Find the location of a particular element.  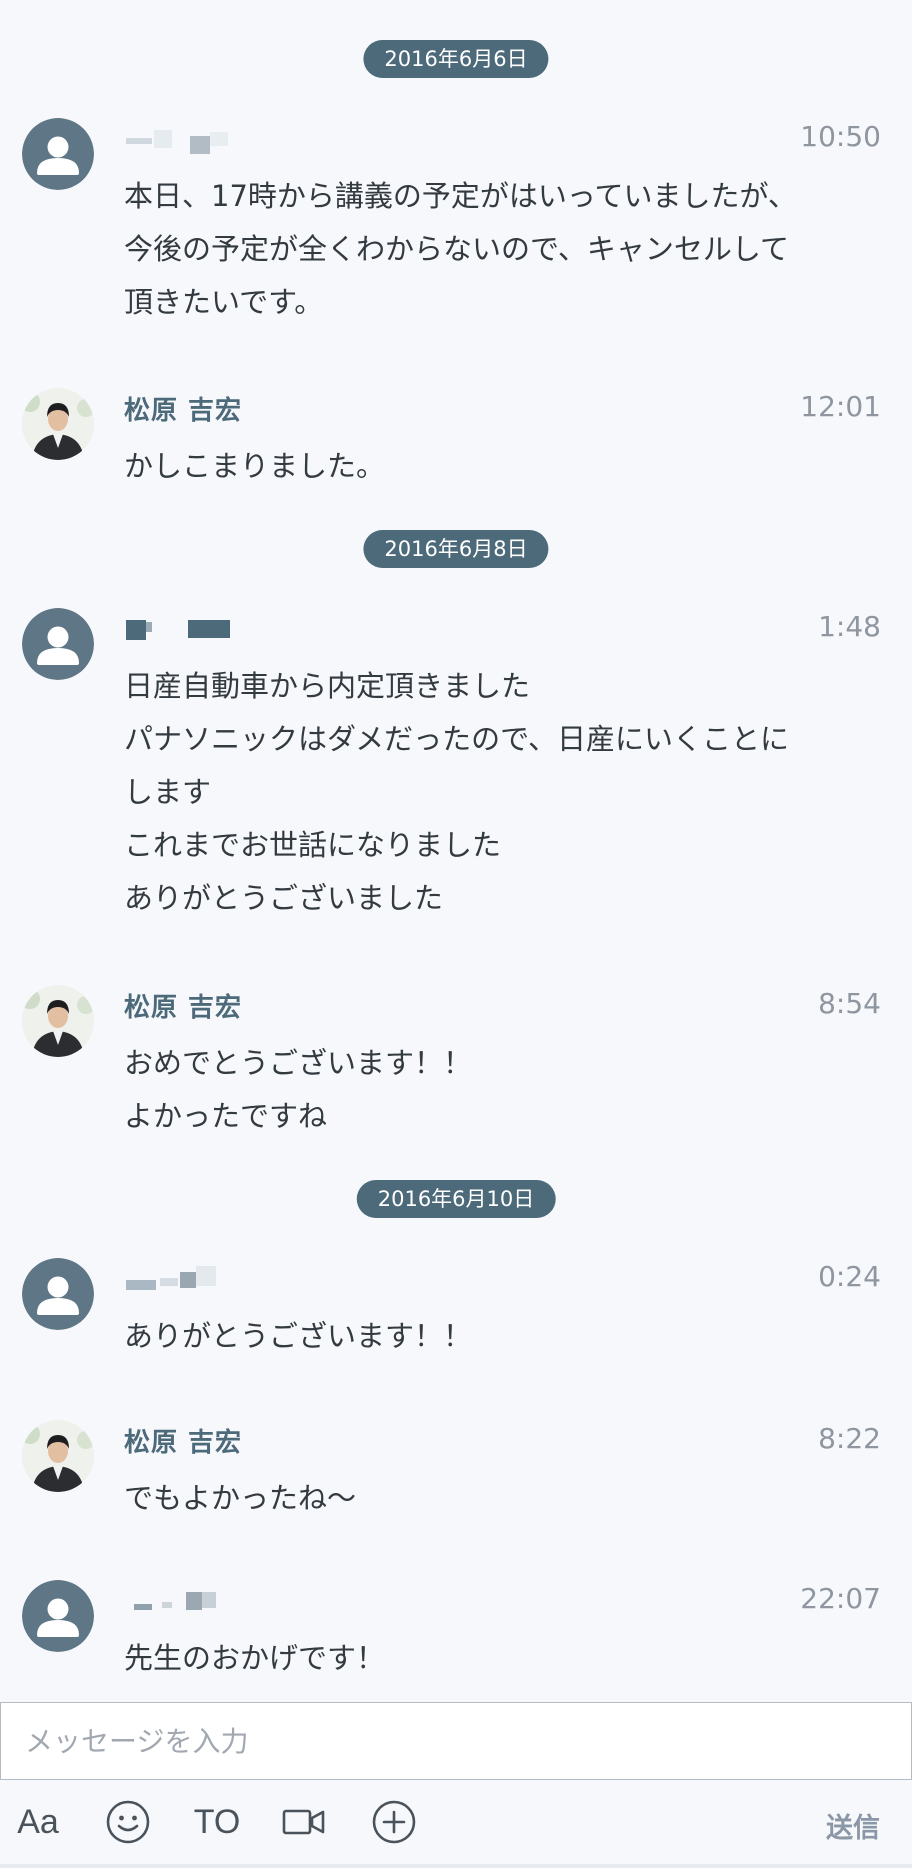

message-body: かしこまりました。 is located at coordinates (504, 466).